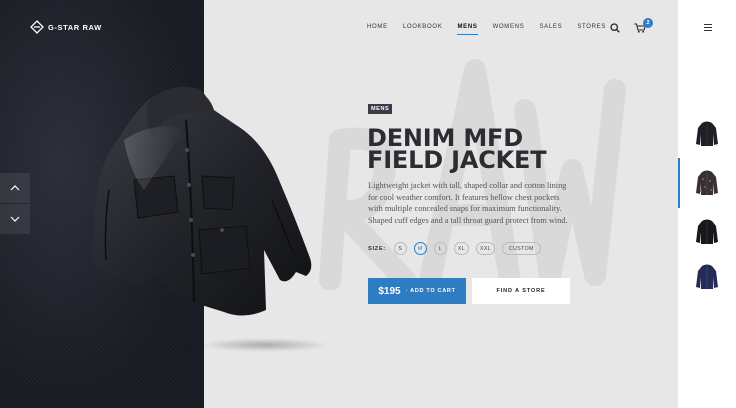  Describe the element at coordinates (457, 160) in the screenshot. I see `product-title-line-2: FIELD JACKET` at that location.